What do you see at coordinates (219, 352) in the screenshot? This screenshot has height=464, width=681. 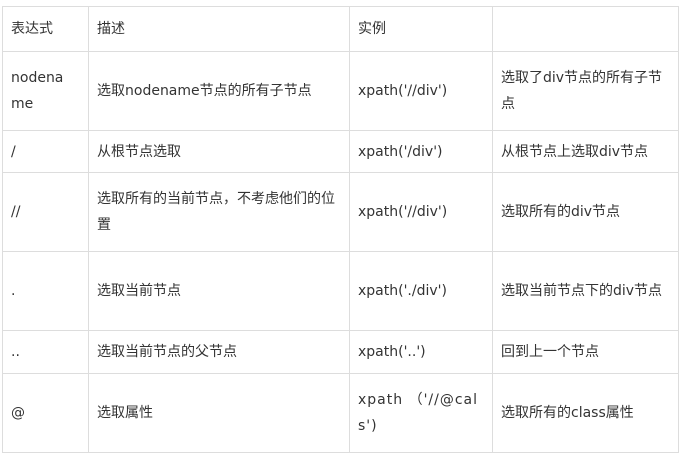 I see `description-cell: 选取当前节点的父节点` at bounding box center [219, 352].